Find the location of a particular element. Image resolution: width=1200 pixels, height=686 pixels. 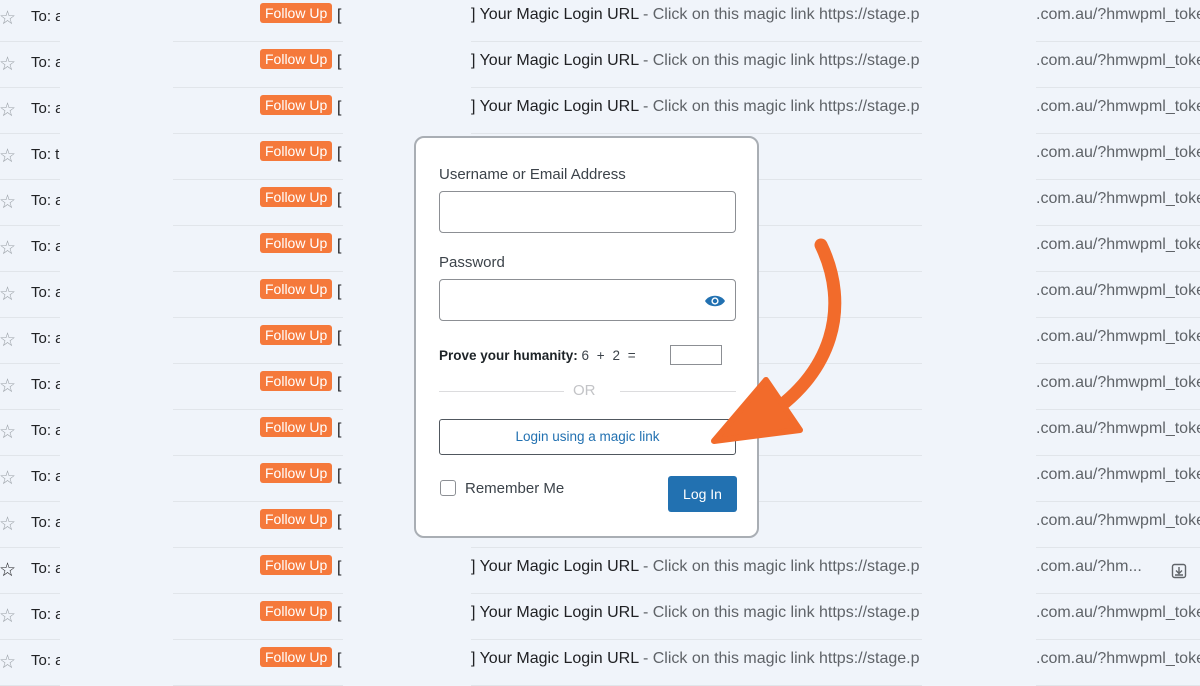

password-label: Password is located at coordinates (472, 262).